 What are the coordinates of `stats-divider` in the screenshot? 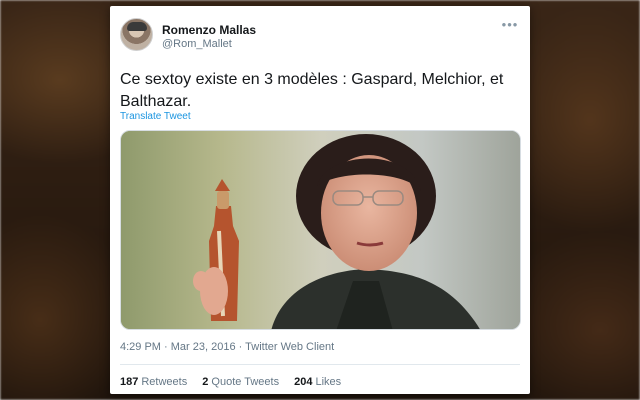 It's located at (320, 364).